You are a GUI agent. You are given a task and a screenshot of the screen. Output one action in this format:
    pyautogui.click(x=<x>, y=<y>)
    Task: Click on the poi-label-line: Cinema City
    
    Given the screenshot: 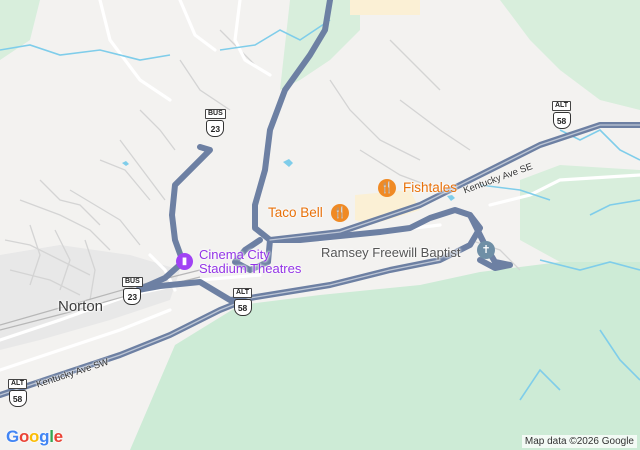 What is the action you would take?
    pyautogui.click(x=234, y=254)
    